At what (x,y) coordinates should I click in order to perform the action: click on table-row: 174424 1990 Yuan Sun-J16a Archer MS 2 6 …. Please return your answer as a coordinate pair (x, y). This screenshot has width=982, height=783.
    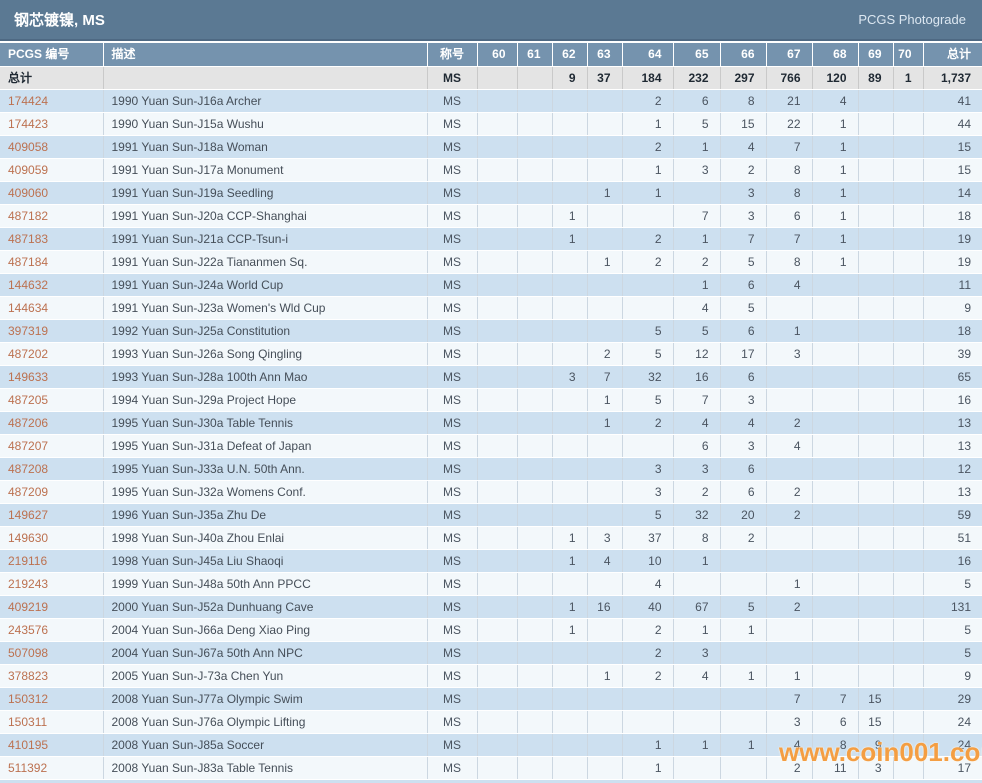
    Looking at the image, I should click on (491, 101).